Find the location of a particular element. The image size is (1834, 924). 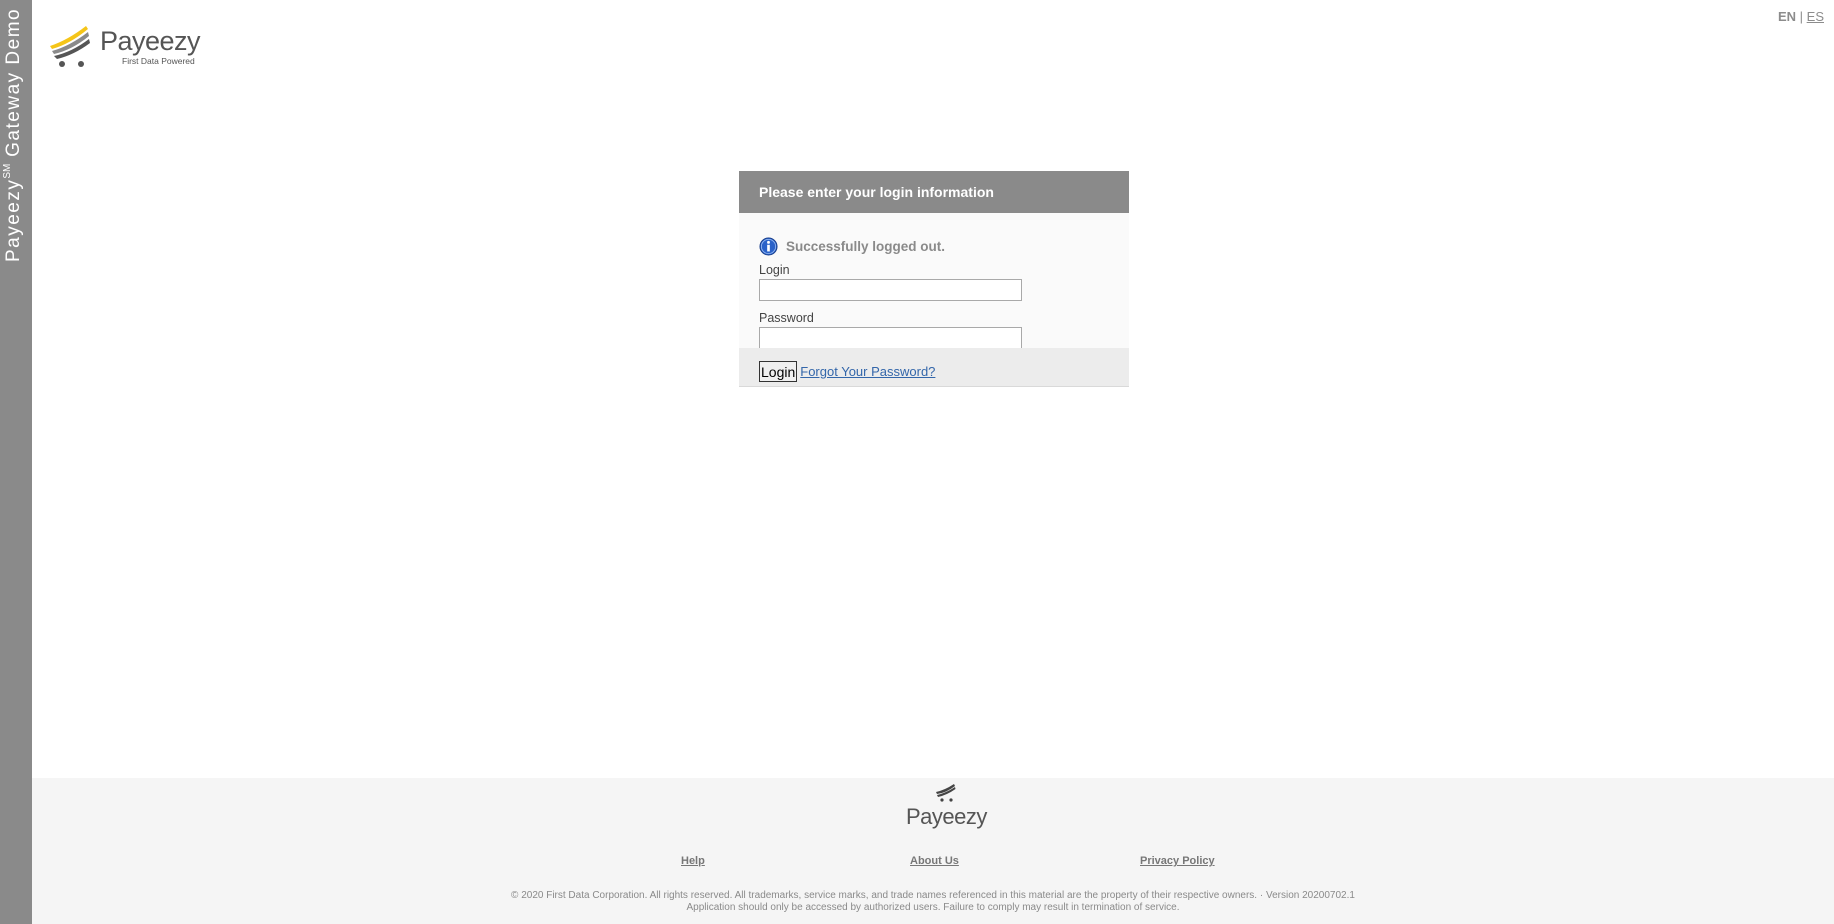

language-selector: EN | ES is located at coordinates (1801, 16).